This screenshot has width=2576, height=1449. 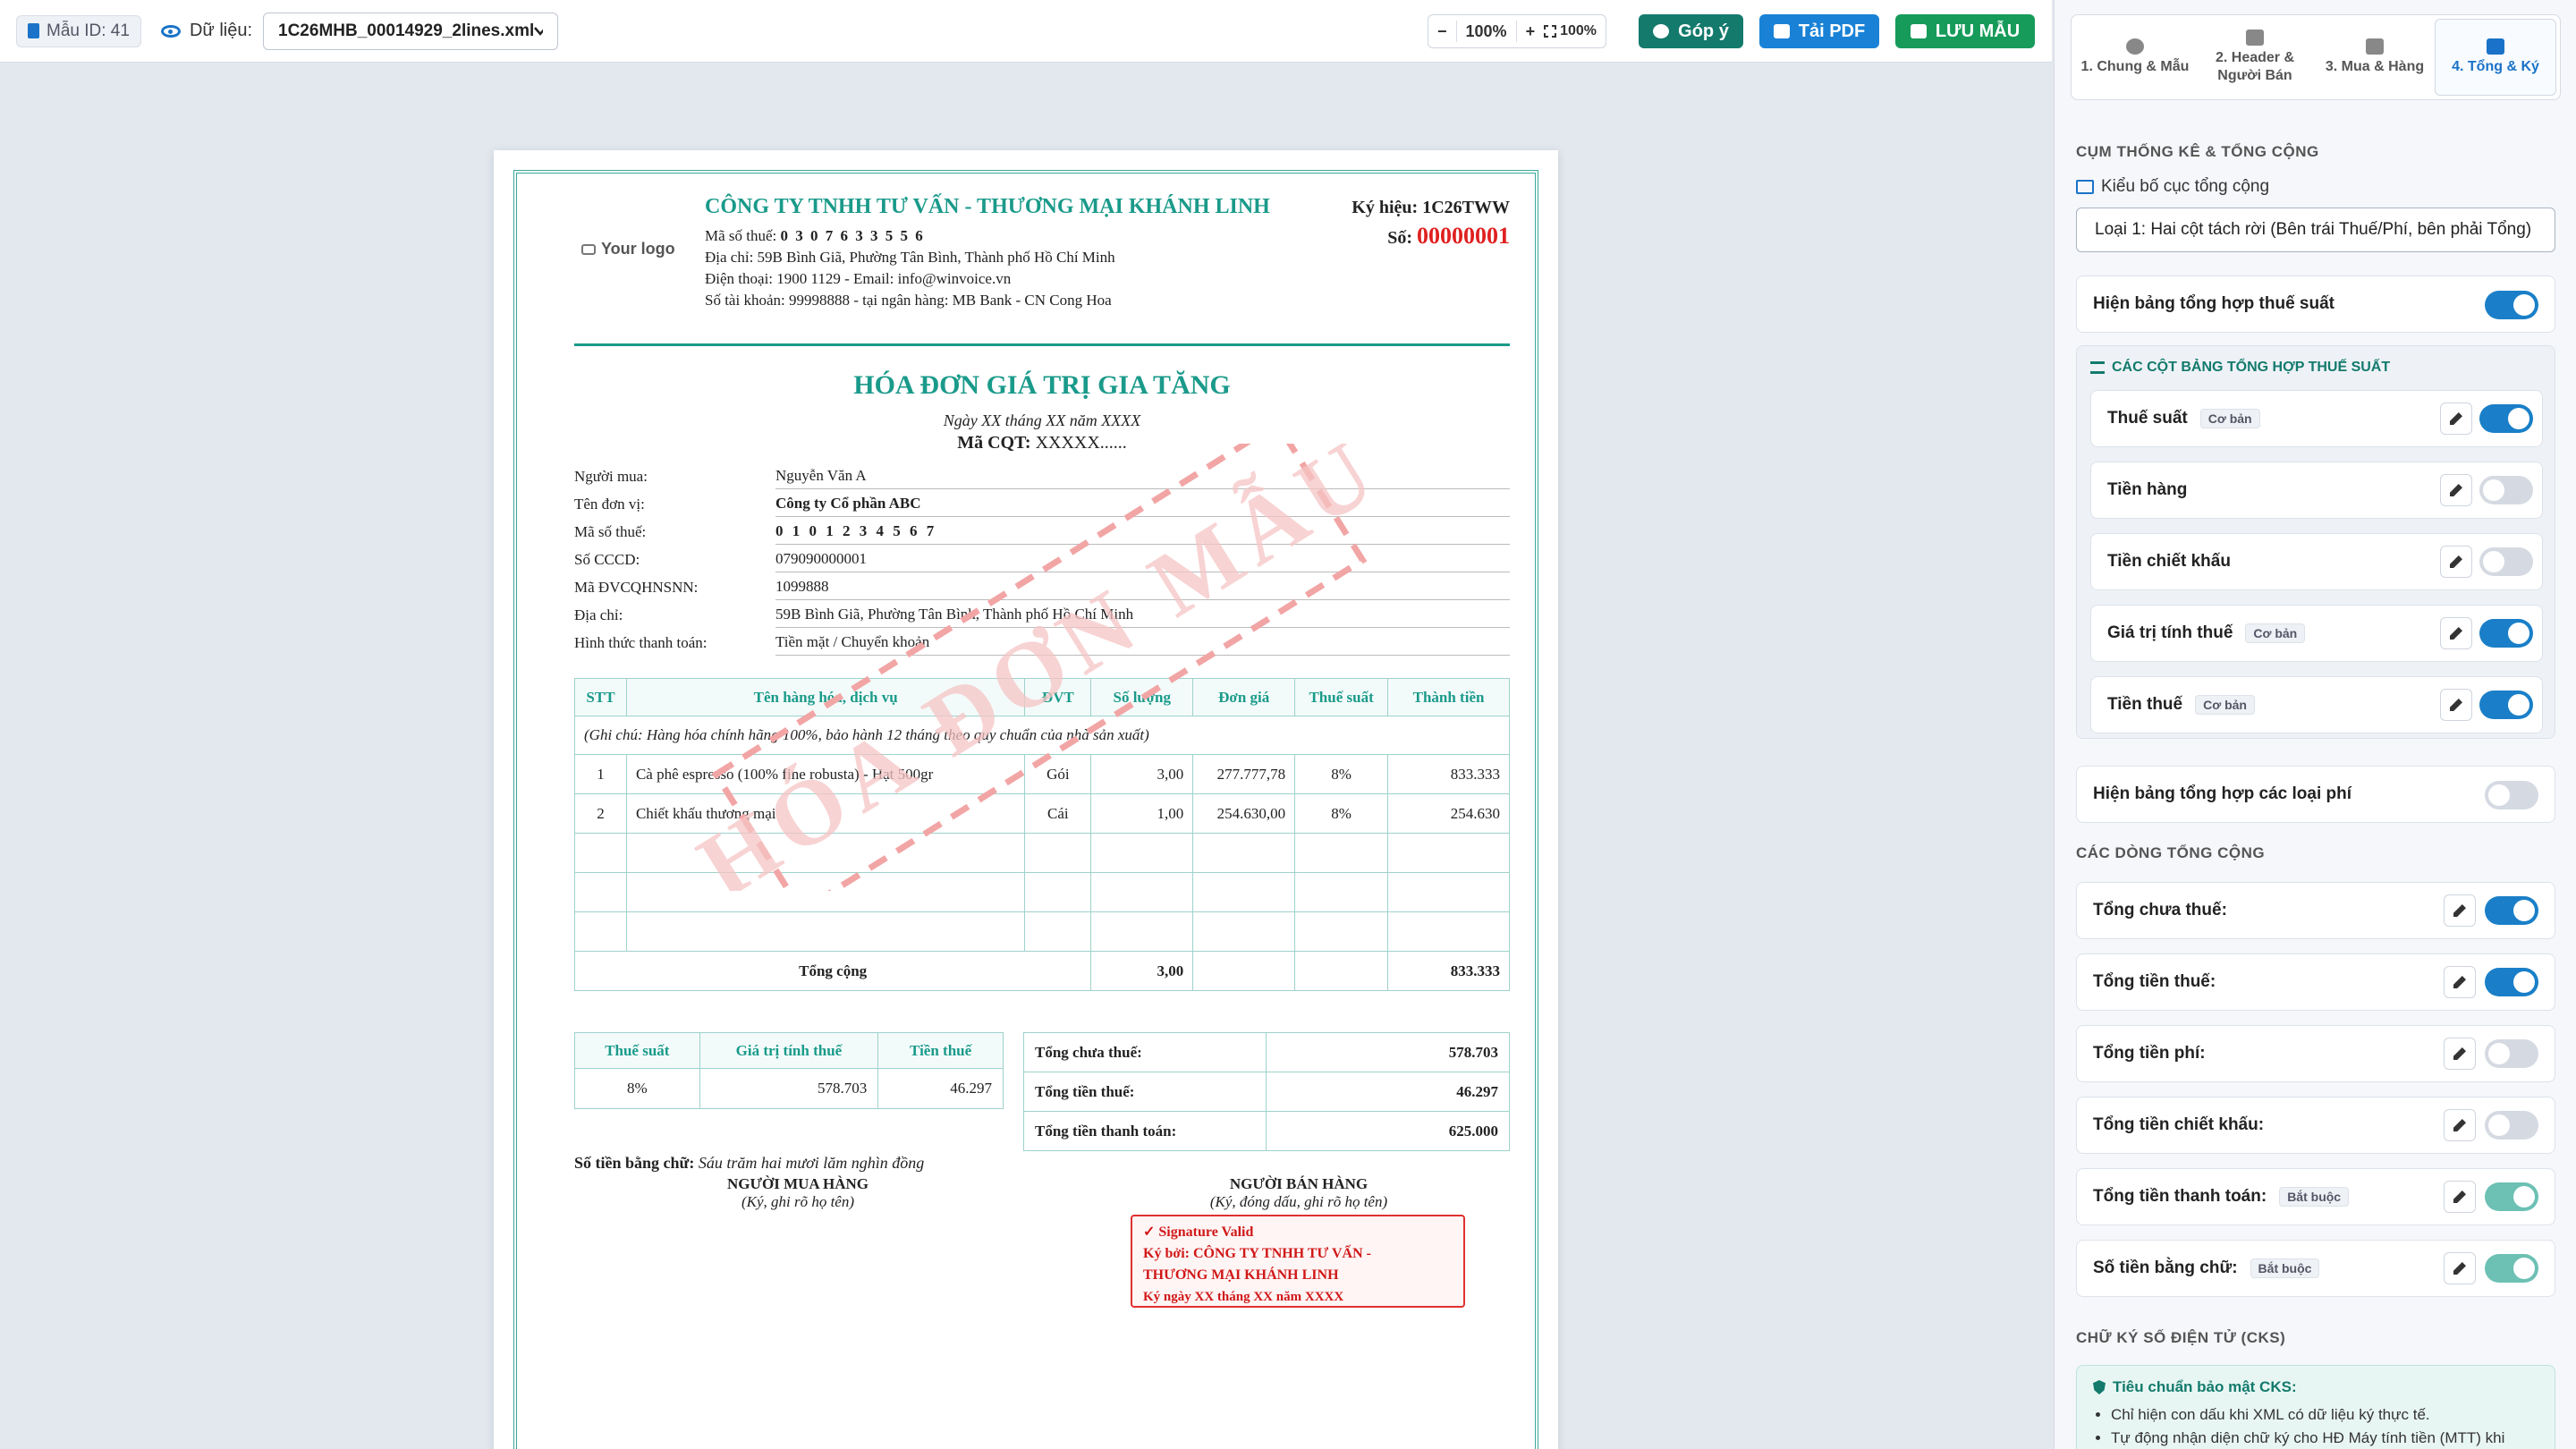 I want to click on pencil-icon, so click(x=2459, y=1268).